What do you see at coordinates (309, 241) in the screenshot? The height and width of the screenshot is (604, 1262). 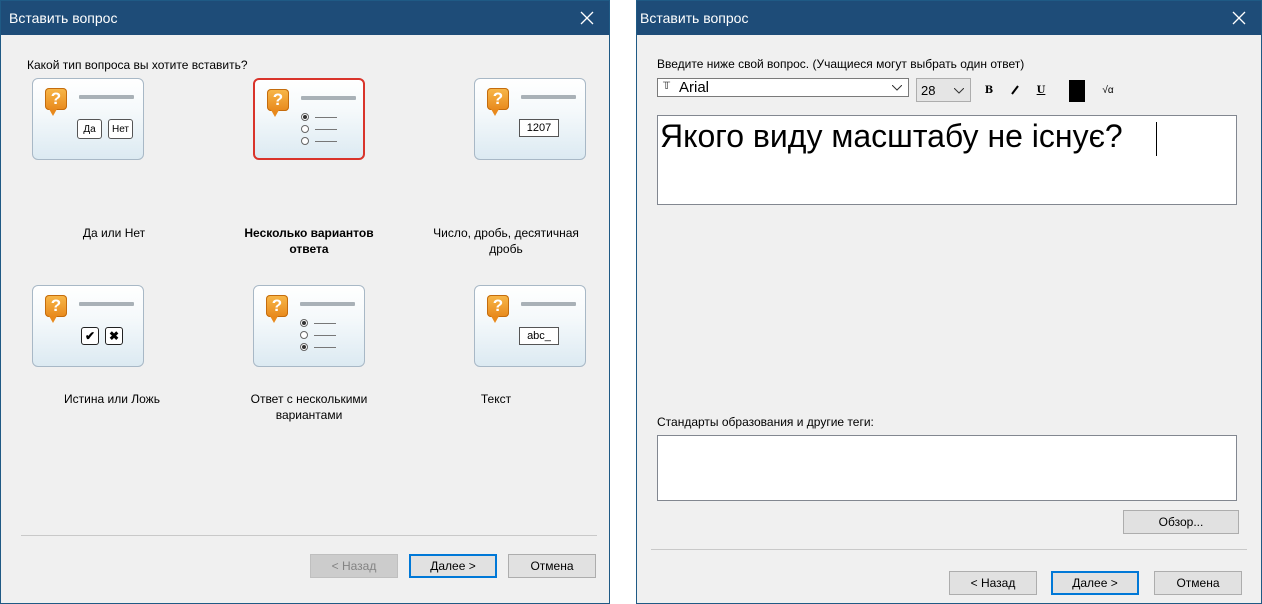 I see `type-label-multiple-choice: Несколько вариантов ответа` at bounding box center [309, 241].